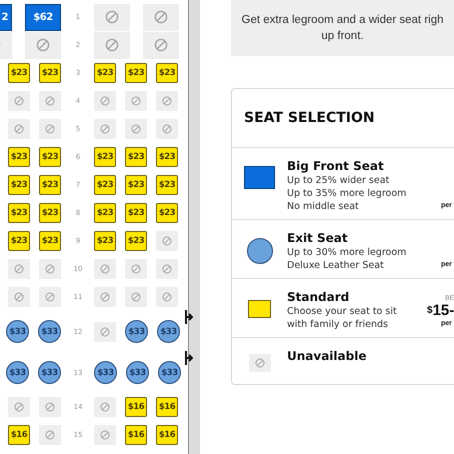 The width and height of the screenshot is (454, 454). Describe the element at coordinates (259, 251) in the screenshot. I see `exit-seat-swatch` at that location.